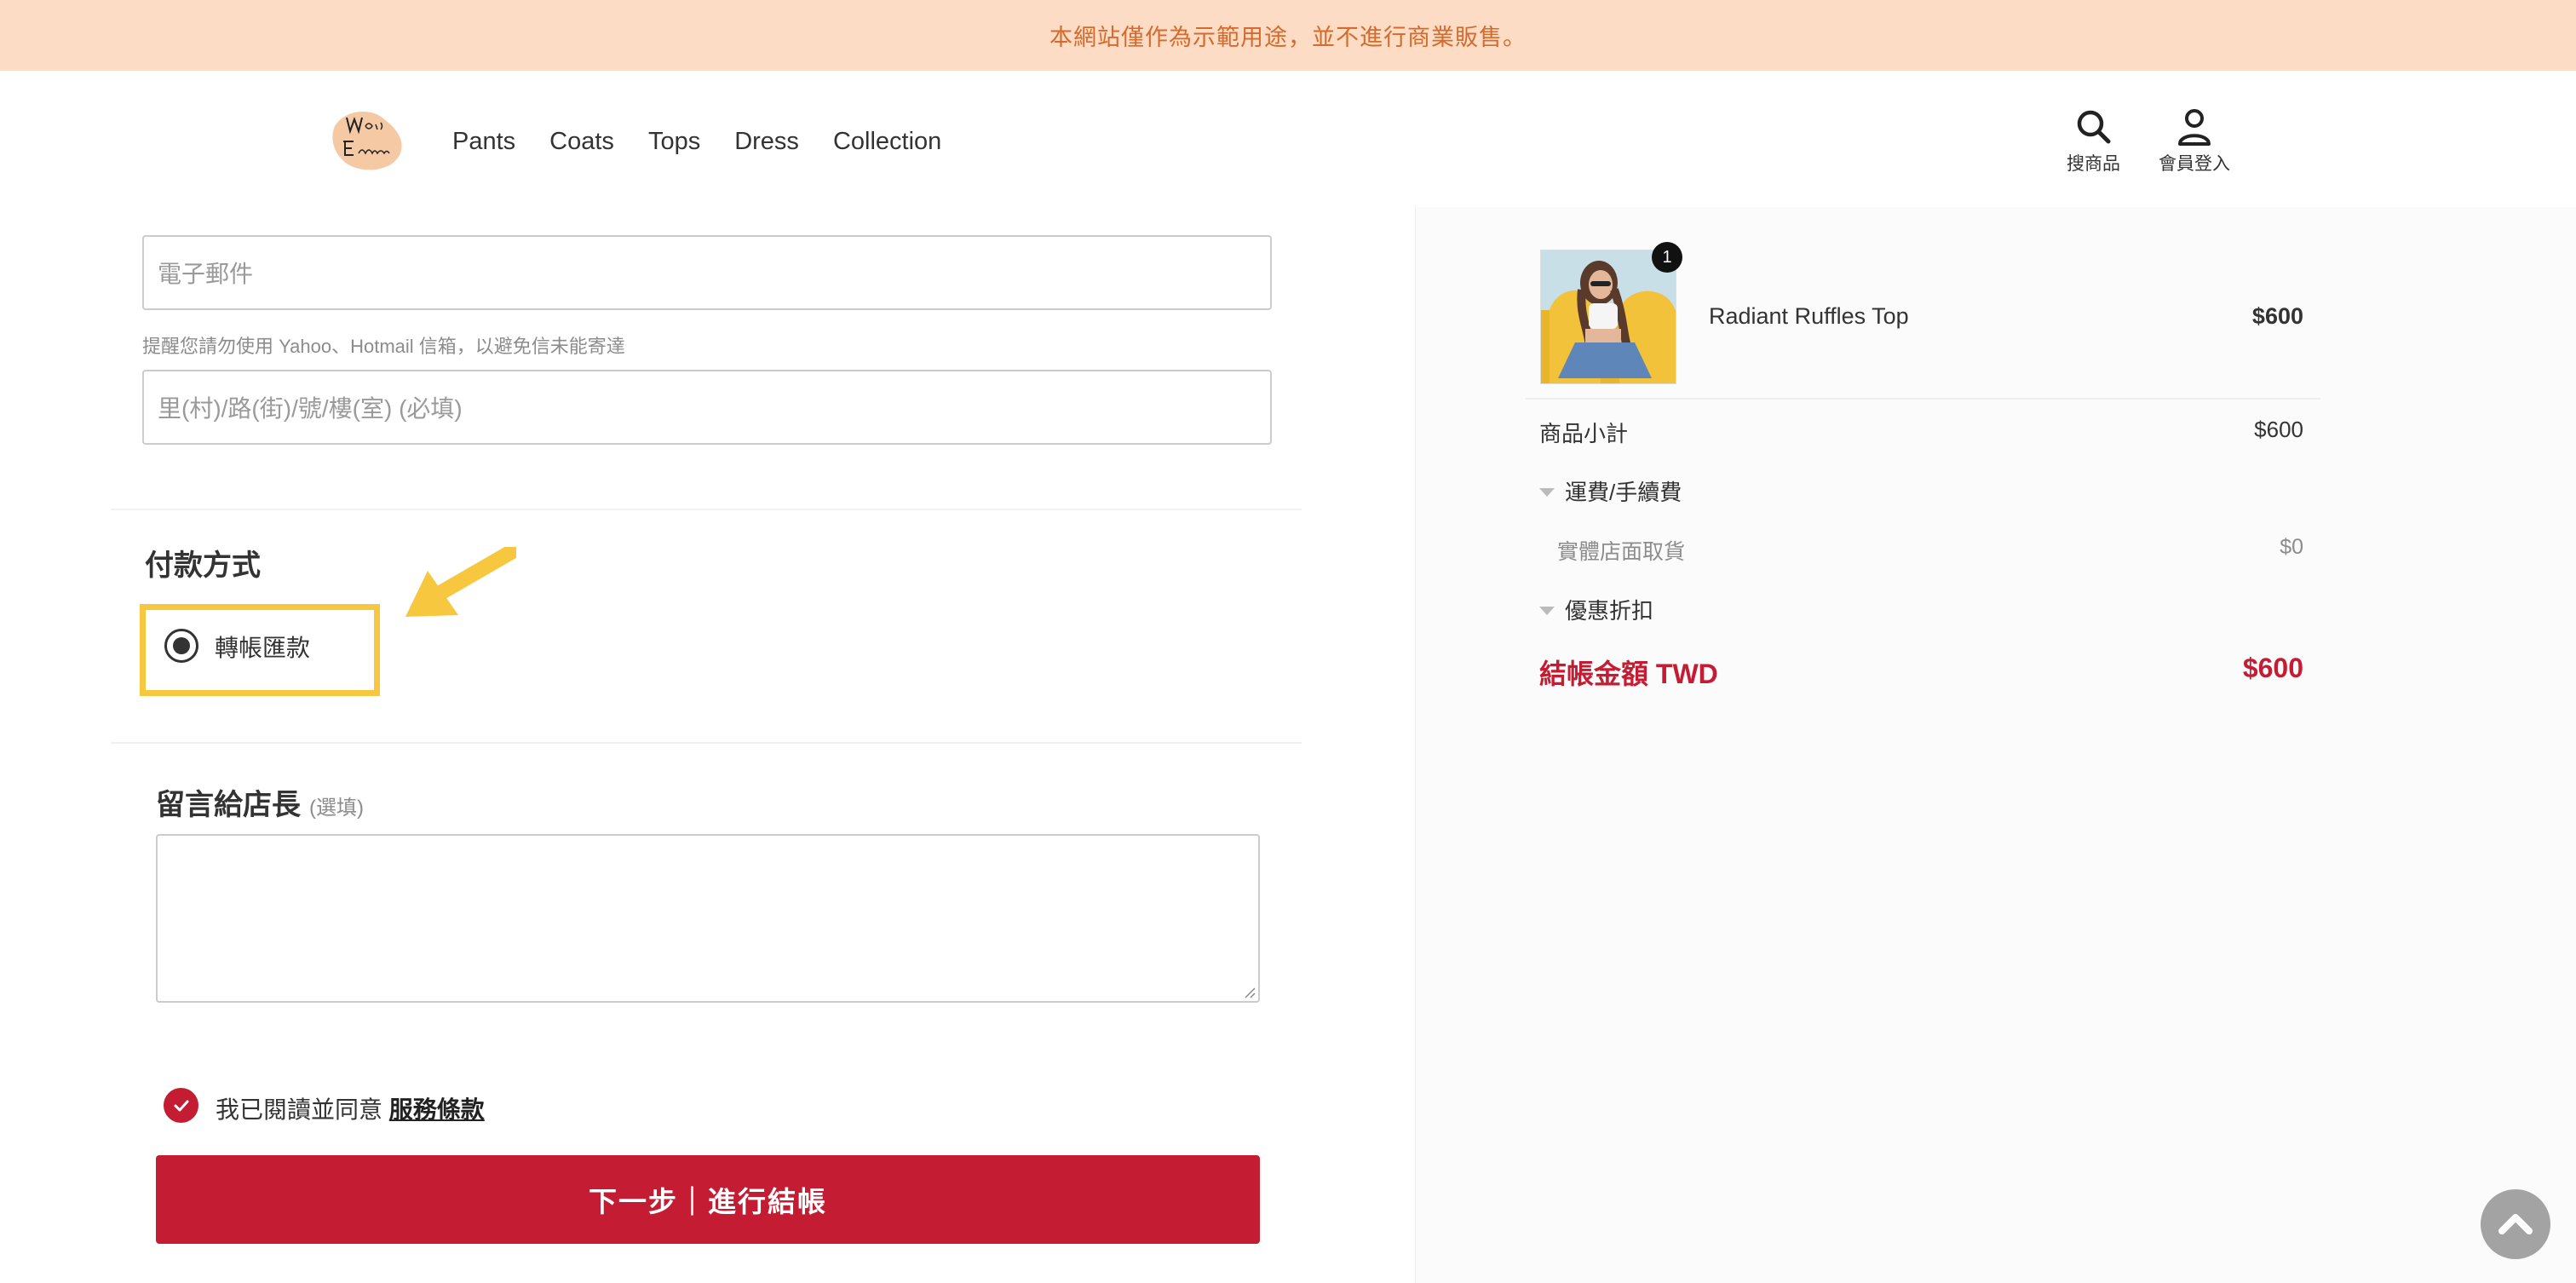  I want to click on summary-divider, so click(1923, 399).